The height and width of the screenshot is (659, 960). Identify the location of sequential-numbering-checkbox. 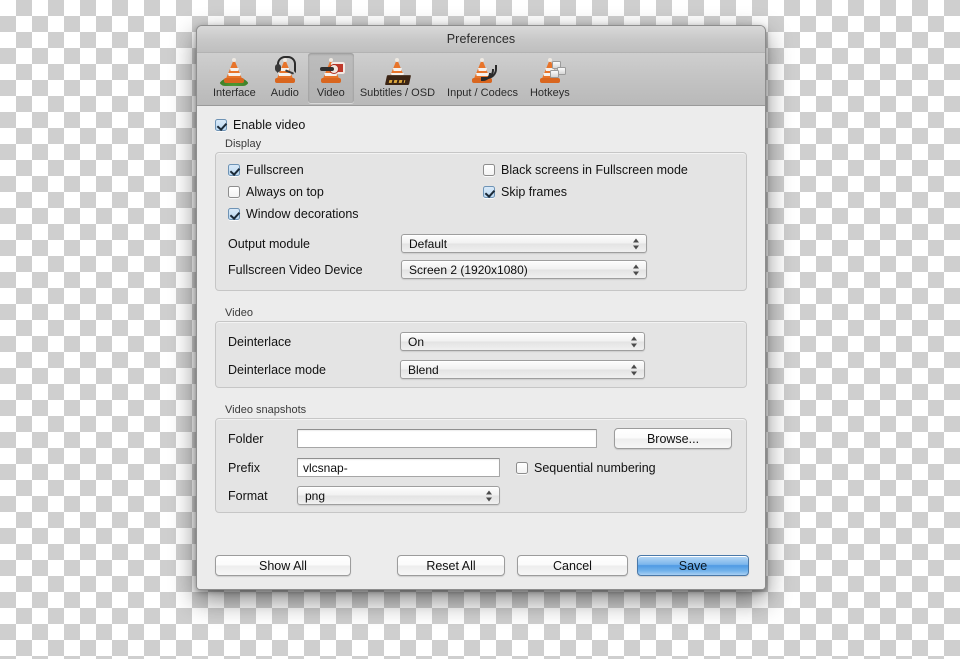
(522, 467).